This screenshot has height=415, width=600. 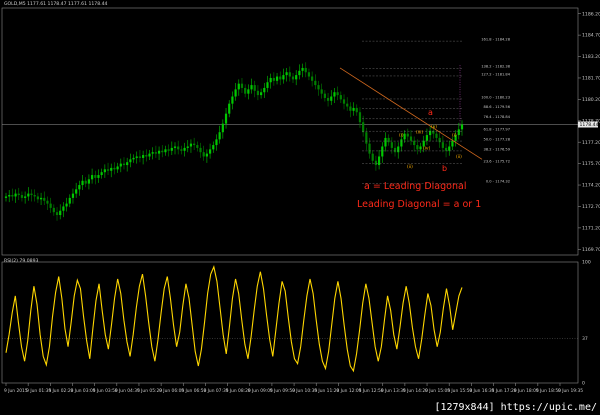 What do you see at coordinates (591, 143) in the screenshot?
I see `price-tick-label: 1177.20` at bounding box center [591, 143].